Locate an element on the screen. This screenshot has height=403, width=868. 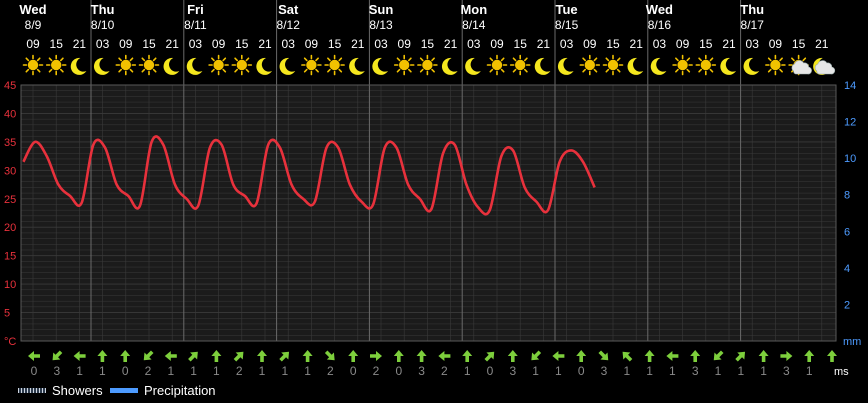
legend-precipitation: Precipitation is located at coordinates (163, 390).